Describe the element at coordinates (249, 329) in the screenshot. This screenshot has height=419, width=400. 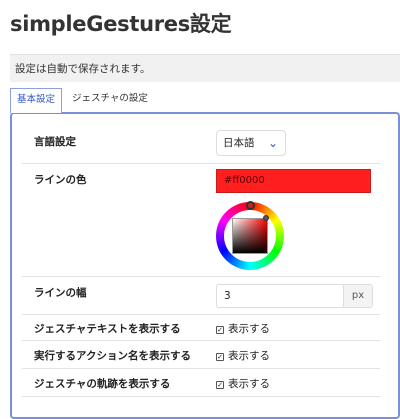
I see `show-gesture-text-checkbox-label: 表示する` at that location.